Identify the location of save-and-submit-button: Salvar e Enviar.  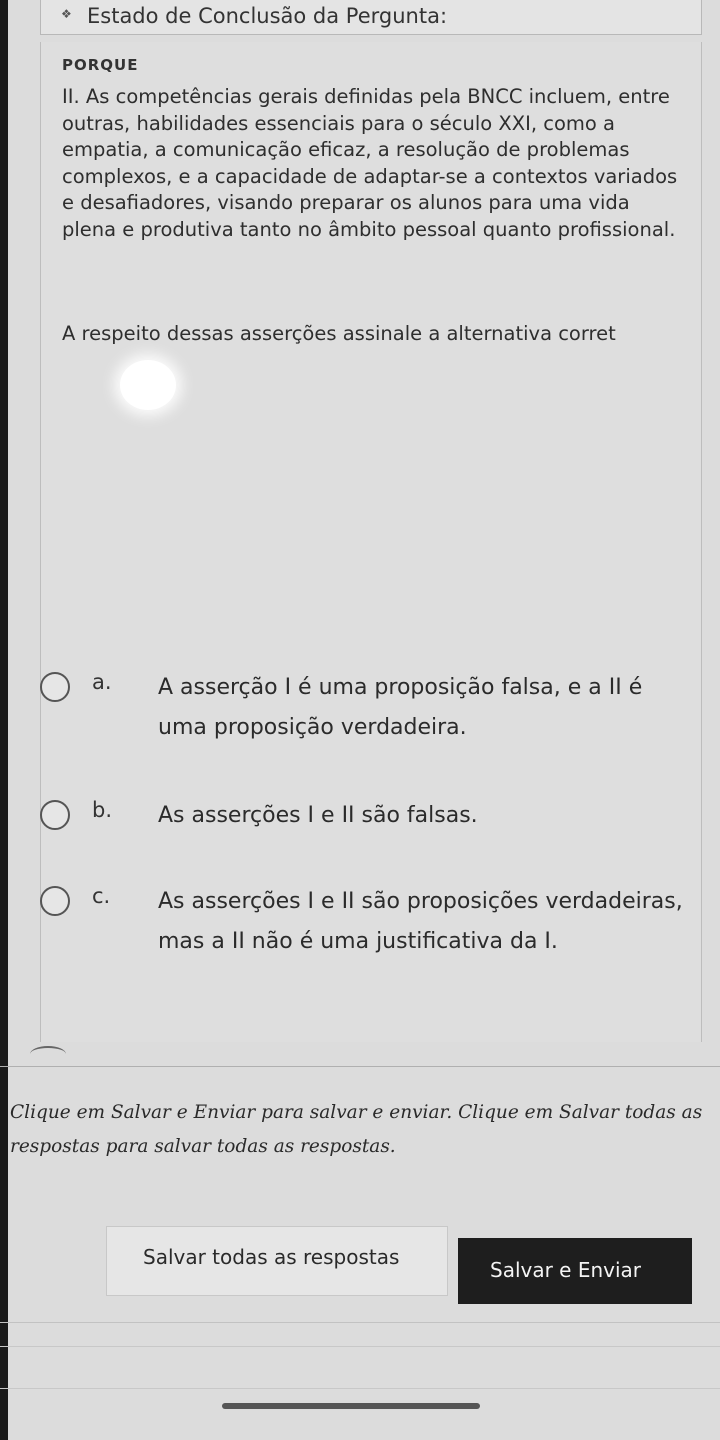
(575, 1271).